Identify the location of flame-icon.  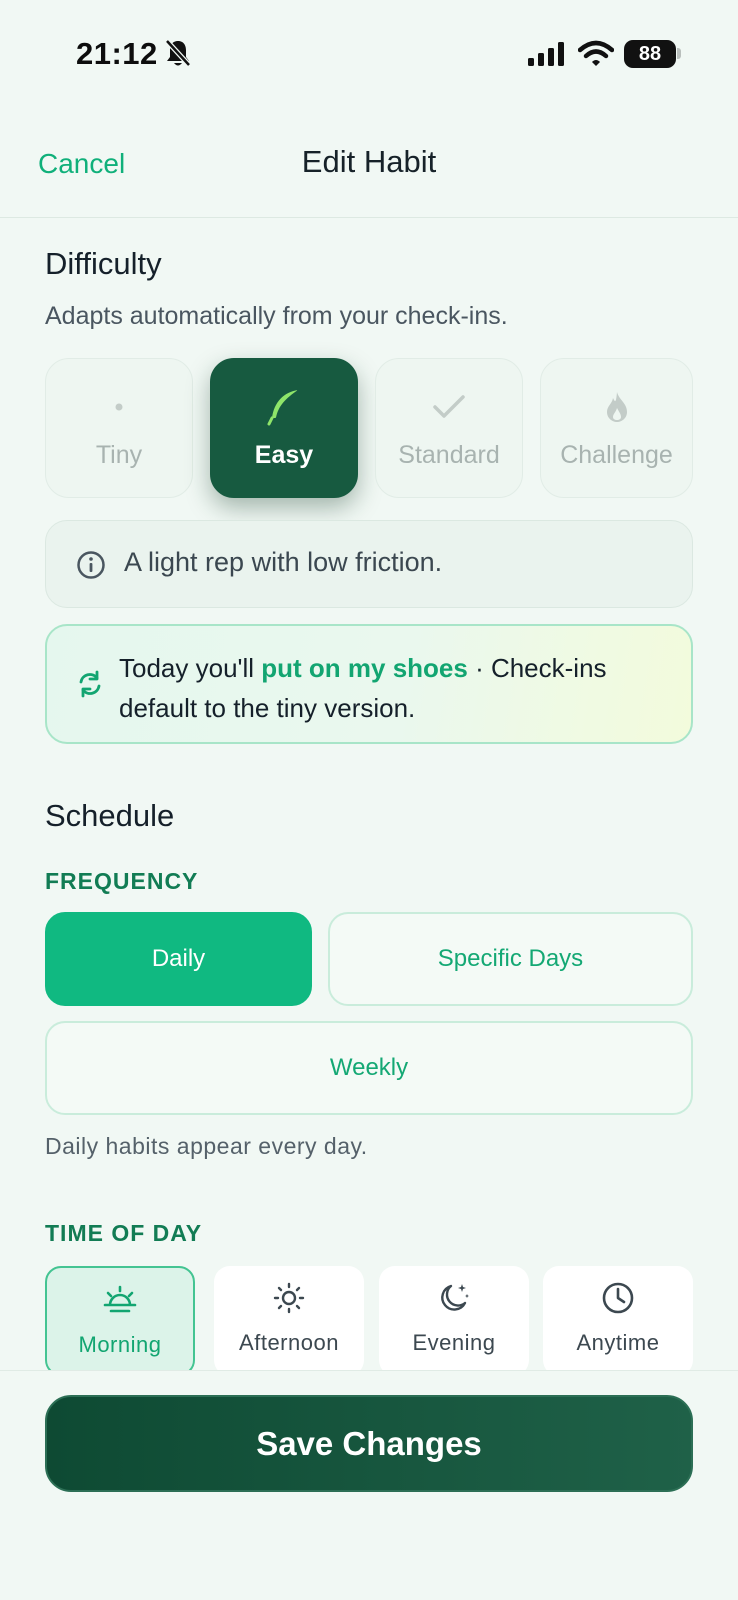
(616, 407).